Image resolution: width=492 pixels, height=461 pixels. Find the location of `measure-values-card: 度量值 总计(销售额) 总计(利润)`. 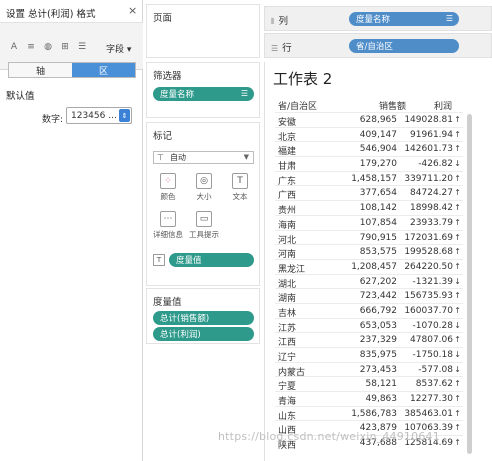

measure-values-card: 度量值 总计(销售额) 总计(利润) is located at coordinates (203, 316).